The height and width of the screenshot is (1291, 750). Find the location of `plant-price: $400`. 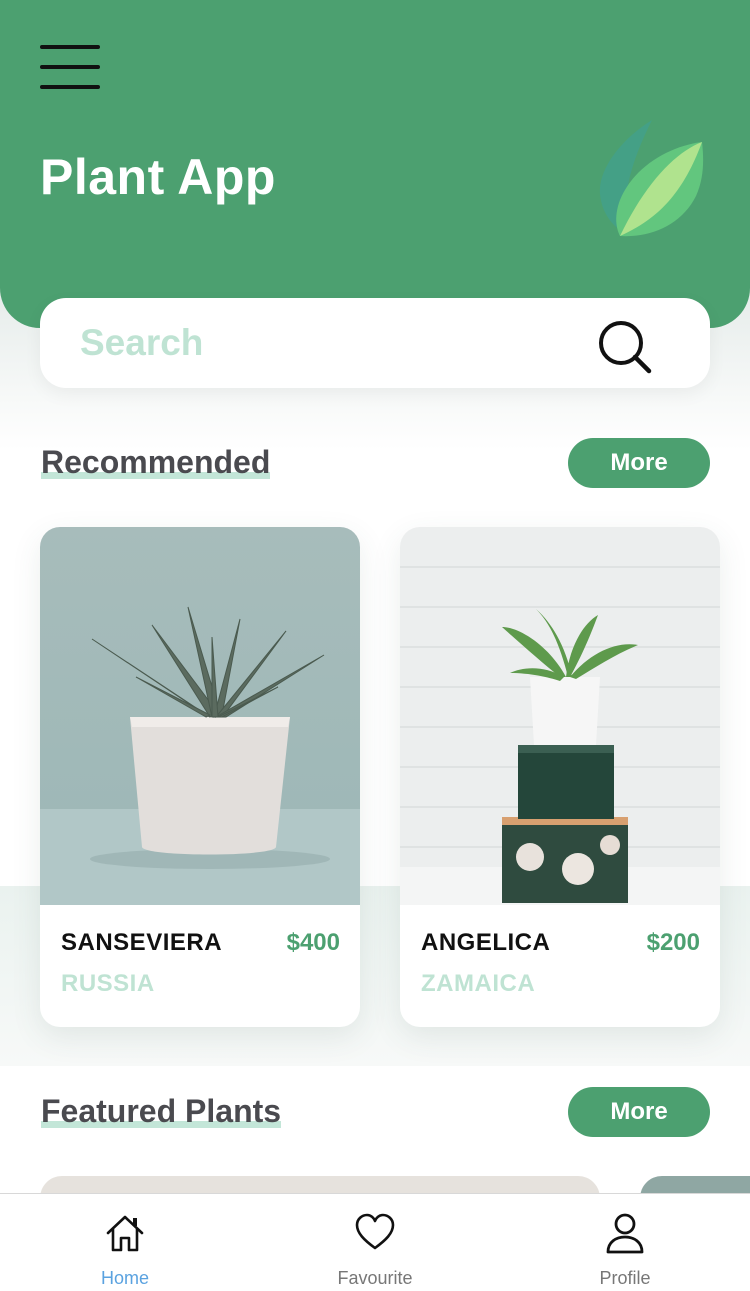

plant-price: $400 is located at coordinates (313, 942).